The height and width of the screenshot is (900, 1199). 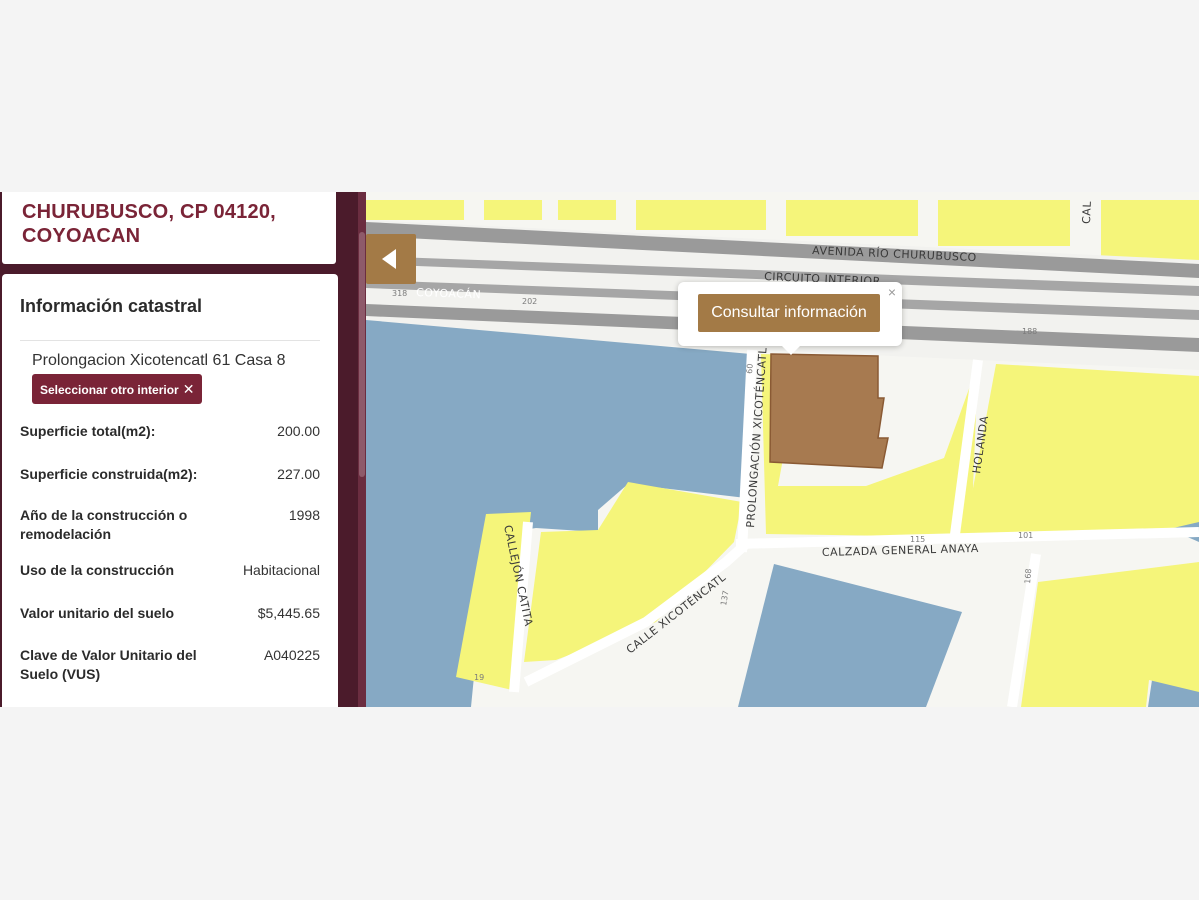 What do you see at coordinates (81, 236) in the screenshot?
I see `address-line-2: COYOACAN` at bounding box center [81, 236].